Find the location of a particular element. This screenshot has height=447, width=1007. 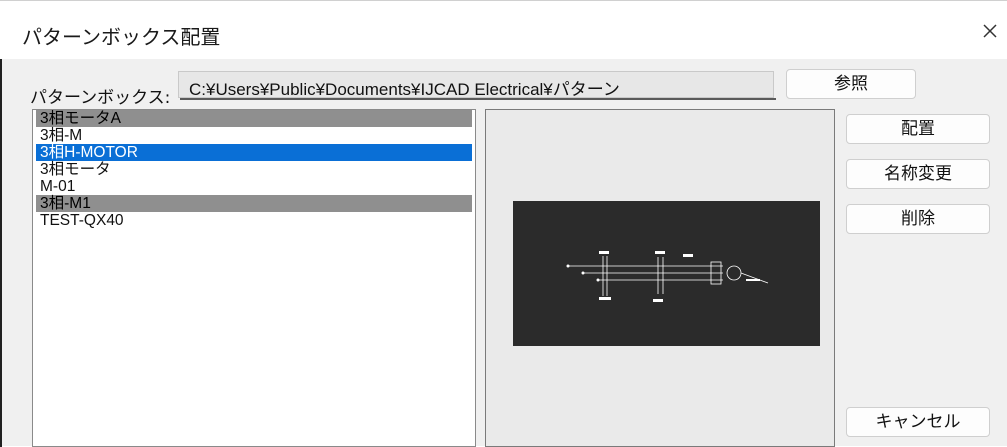

delete-button: 削除 is located at coordinates (918, 219).